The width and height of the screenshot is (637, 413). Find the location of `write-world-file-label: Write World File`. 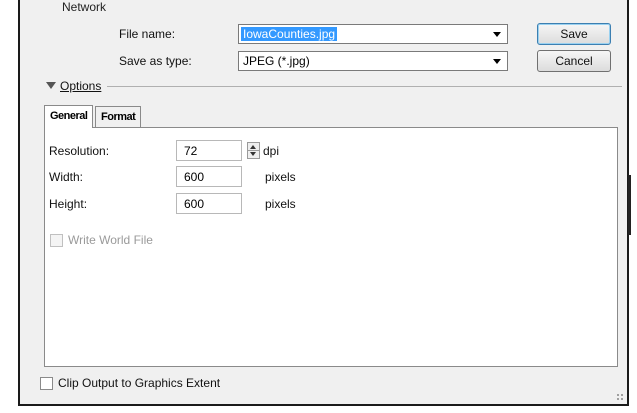

write-world-file-label: Write World File is located at coordinates (110, 240).